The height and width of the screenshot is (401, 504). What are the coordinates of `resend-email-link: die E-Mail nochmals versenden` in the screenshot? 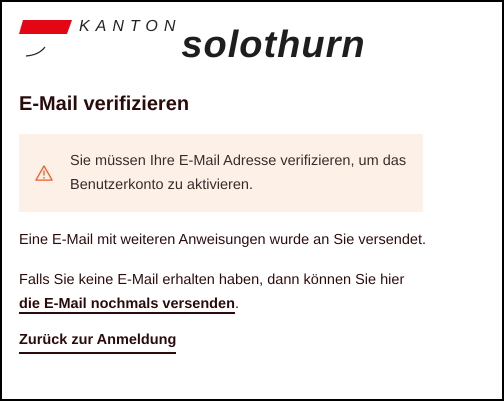 It's located at (127, 305).